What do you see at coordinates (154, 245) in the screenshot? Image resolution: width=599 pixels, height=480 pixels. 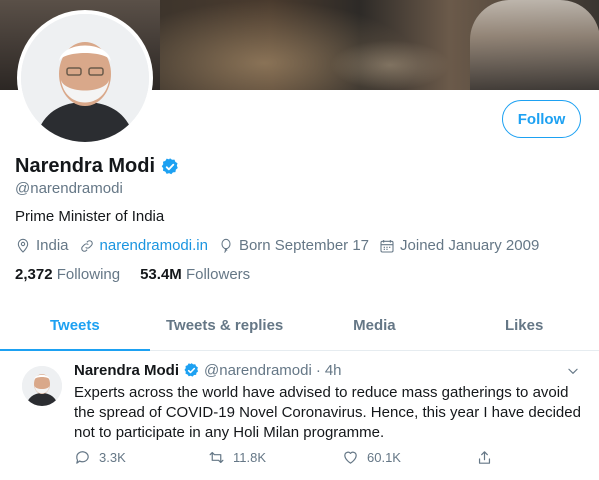 I see `website-link: narendramodi.in` at bounding box center [154, 245].